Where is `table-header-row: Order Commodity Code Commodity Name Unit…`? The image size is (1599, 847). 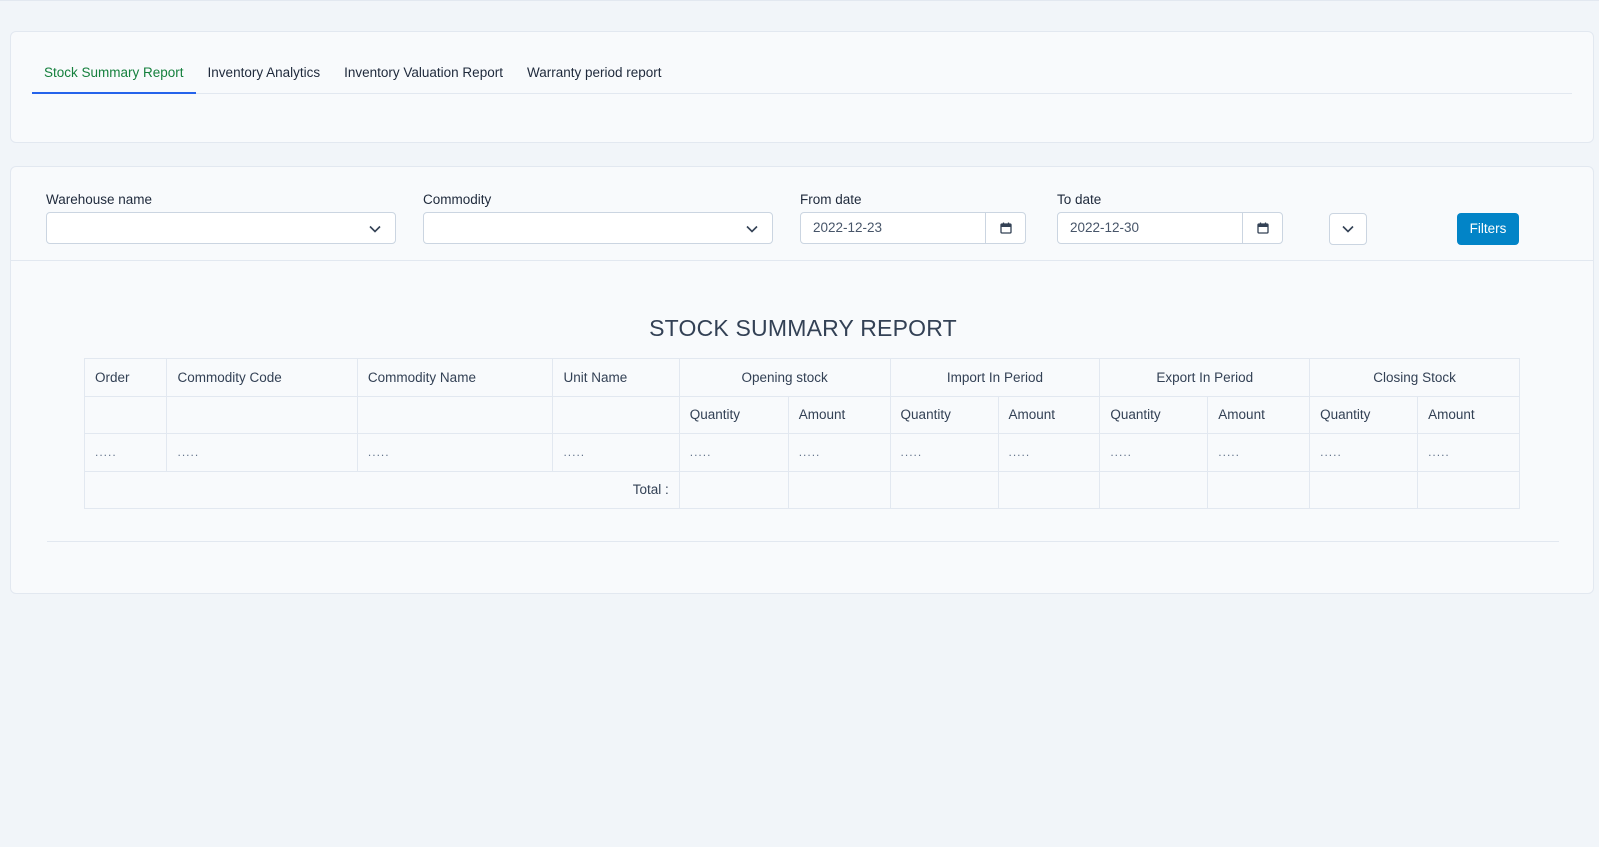
table-header-row: Order Commodity Code Commodity Name Unit… is located at coordinates (801, 377).